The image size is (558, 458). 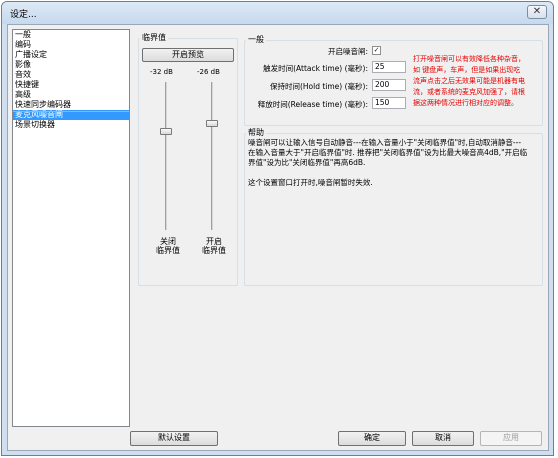 I want to click on sidebar-item-broadcast: 广播设定, so click(x=71, y=55).